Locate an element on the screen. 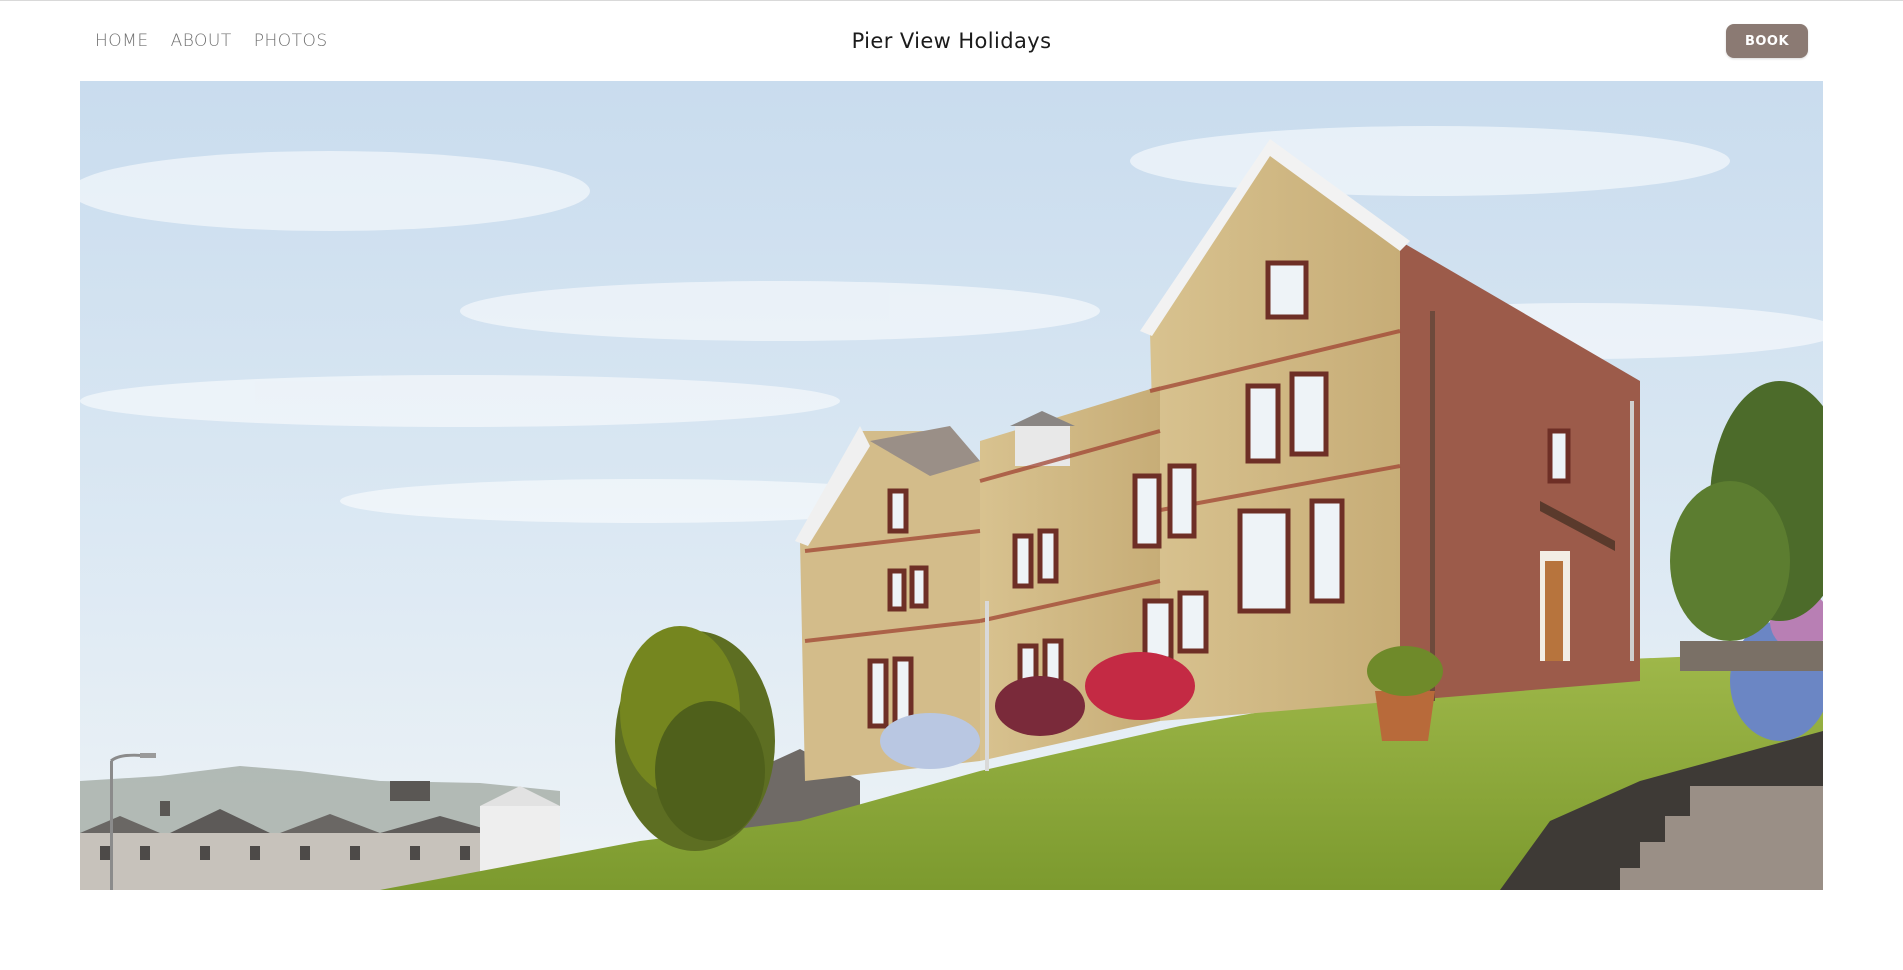 Image resolution: width=1903 pixels, height=970 pixels. book-button: BOOK is located at coordinates (1767, 41).